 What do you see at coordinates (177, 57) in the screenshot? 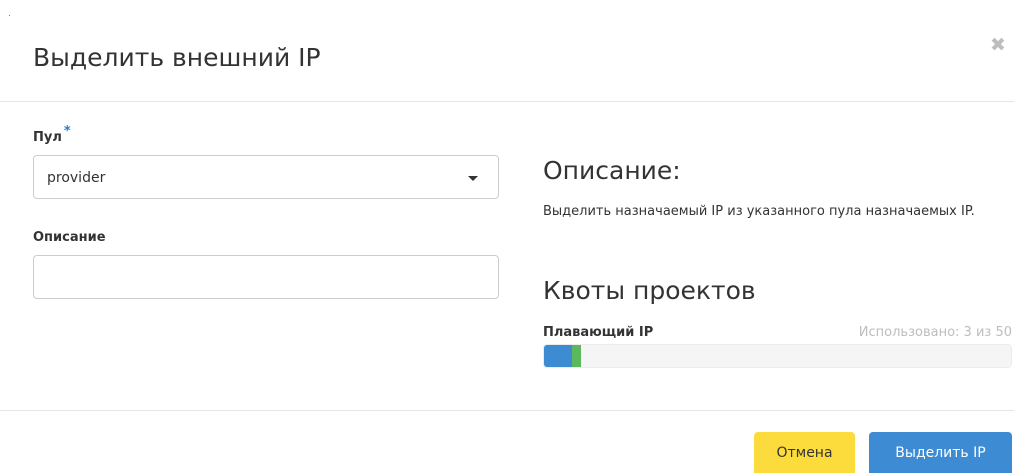
I see `modal-title: Выделить внешний IP` at bounding box center [177, 57].